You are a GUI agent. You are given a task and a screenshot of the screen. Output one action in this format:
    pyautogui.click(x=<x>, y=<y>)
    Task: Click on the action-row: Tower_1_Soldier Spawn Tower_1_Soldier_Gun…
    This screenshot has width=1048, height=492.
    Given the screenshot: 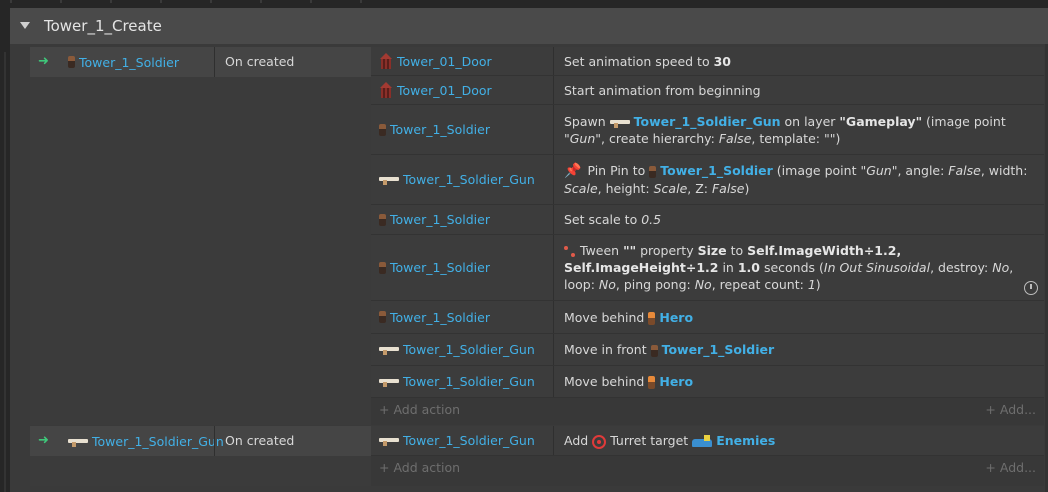 What is the action you would take?
    pyautogui.click(x=707, y=130)
    